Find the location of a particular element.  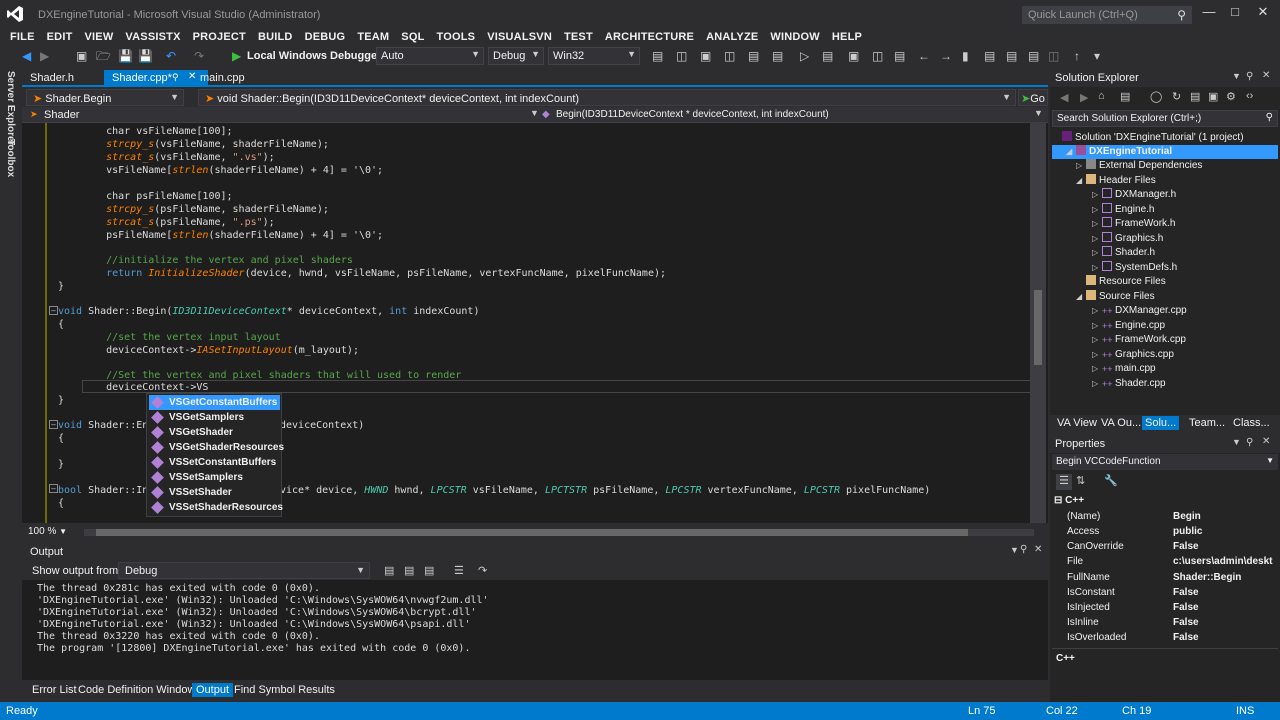

property-row: CanOverride False is located at coordinates (1169, 546).